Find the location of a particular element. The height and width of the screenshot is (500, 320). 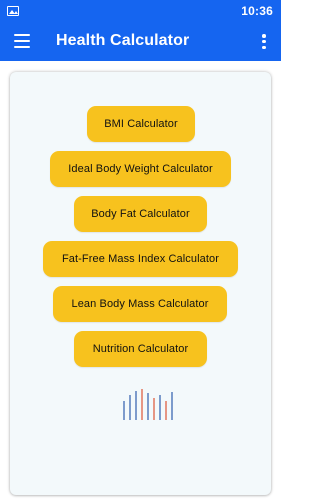

lean-body-mass-calculator-button: Lean Body Mass Calculator is located at coordinates (140, 304).